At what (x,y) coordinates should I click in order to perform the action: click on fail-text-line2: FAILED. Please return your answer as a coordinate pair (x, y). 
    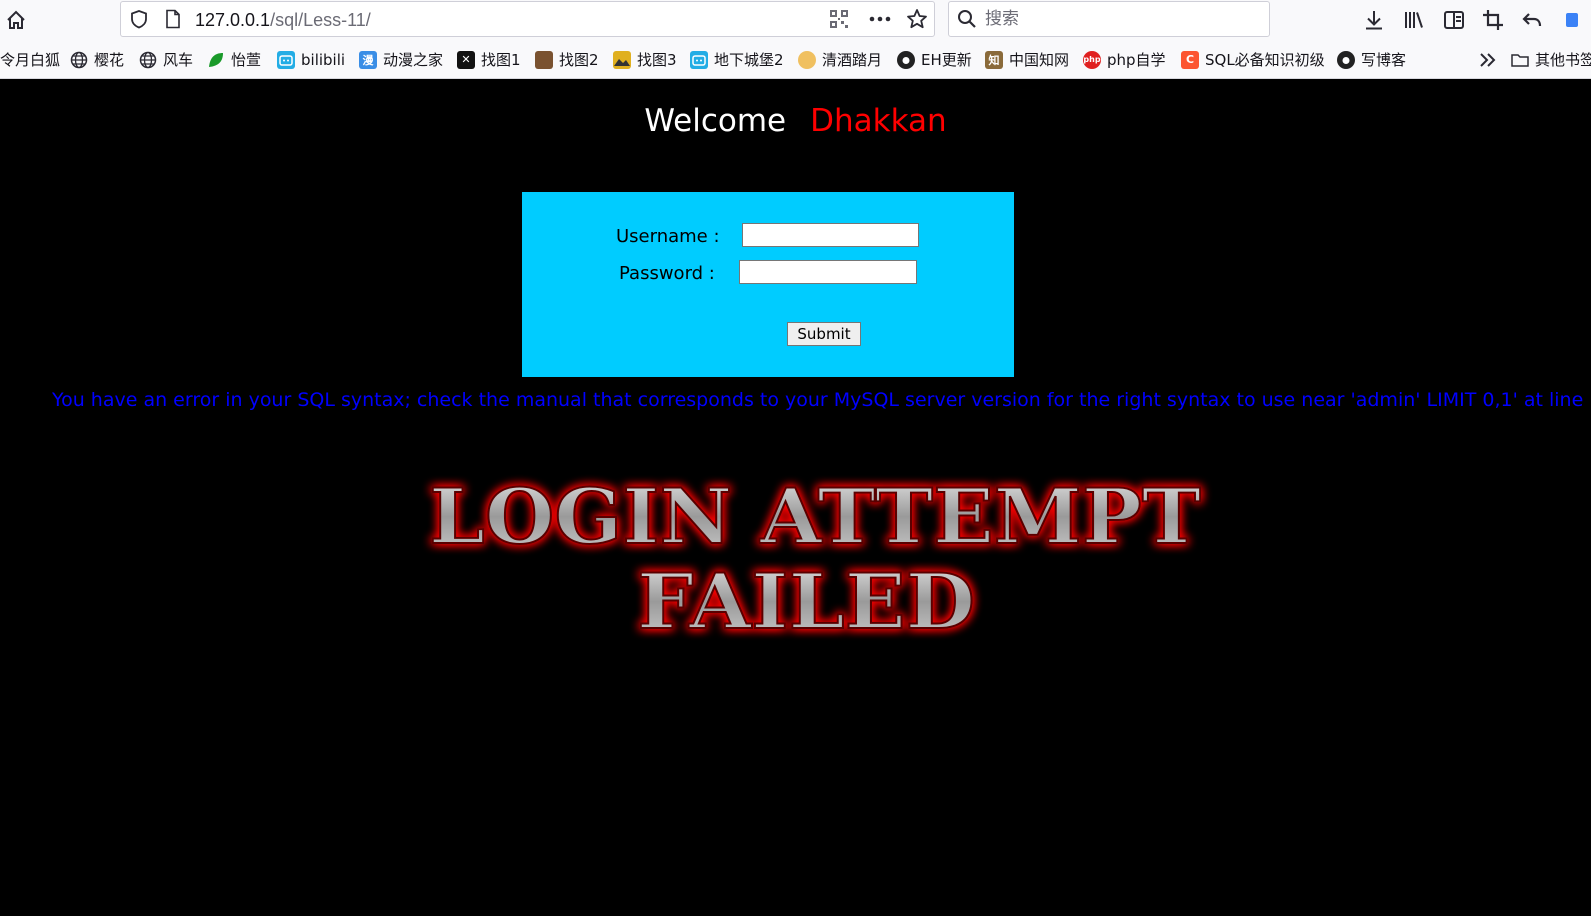
    Looking at the image, I should click on (806, 601).